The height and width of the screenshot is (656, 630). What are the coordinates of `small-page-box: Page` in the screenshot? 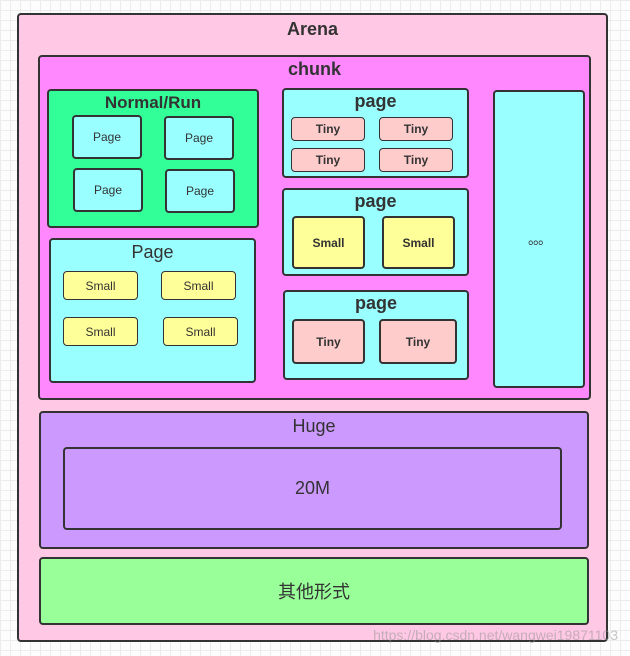 It's located at (152, 310).